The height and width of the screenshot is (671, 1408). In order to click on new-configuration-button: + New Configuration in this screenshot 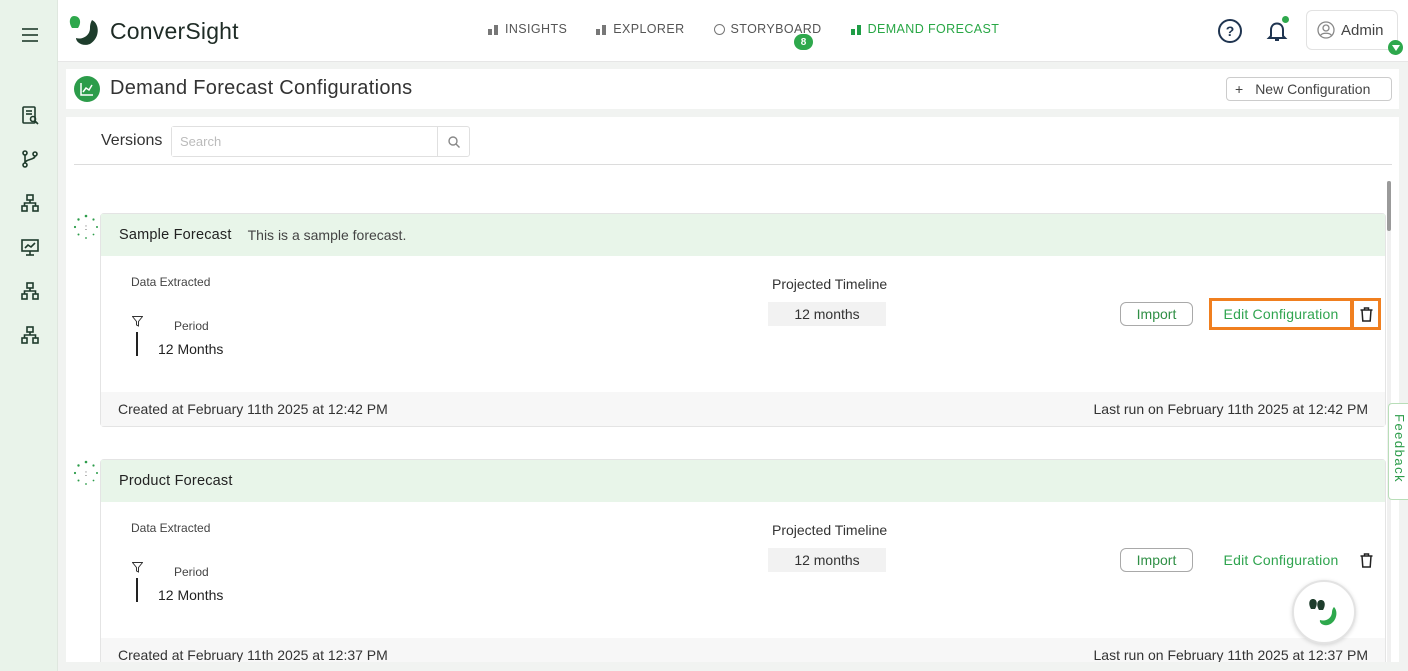, I will do `click(1309, 89)`.